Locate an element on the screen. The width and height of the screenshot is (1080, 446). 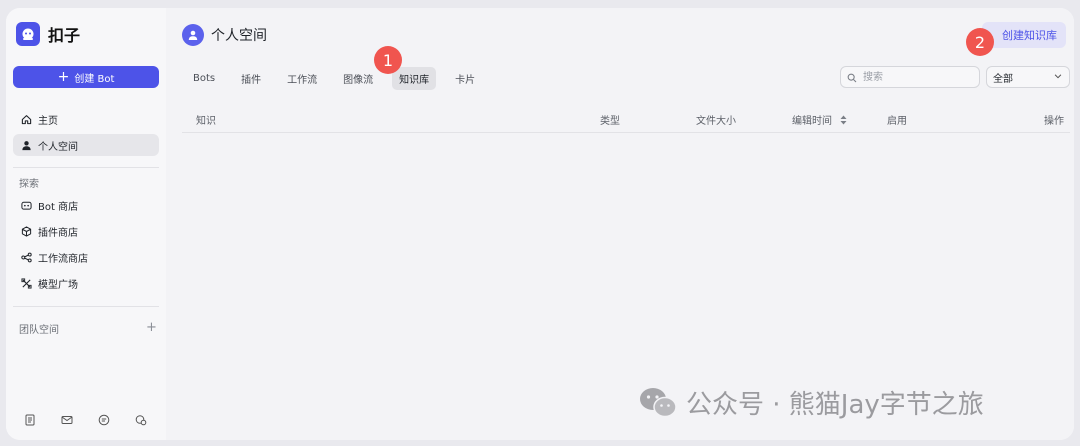
tab-bots: Bots is located at coordinates (204, 78).